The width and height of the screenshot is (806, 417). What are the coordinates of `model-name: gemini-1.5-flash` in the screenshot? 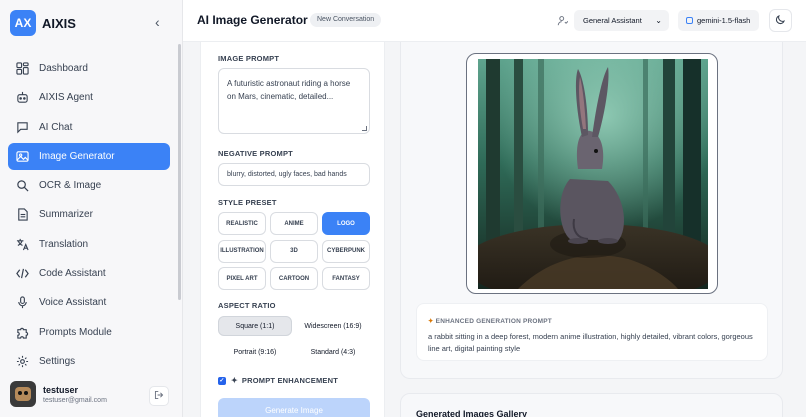 It's located at (724, 20).